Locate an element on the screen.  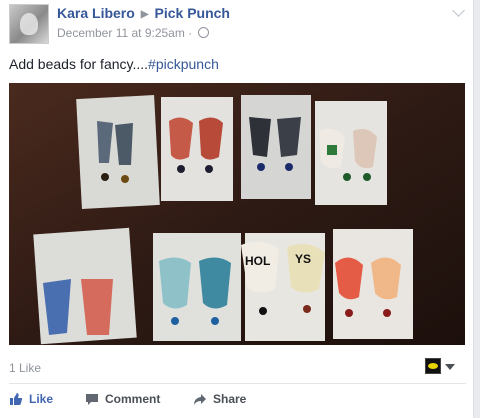
svg-text: YS is located at coordinates (303, 259).